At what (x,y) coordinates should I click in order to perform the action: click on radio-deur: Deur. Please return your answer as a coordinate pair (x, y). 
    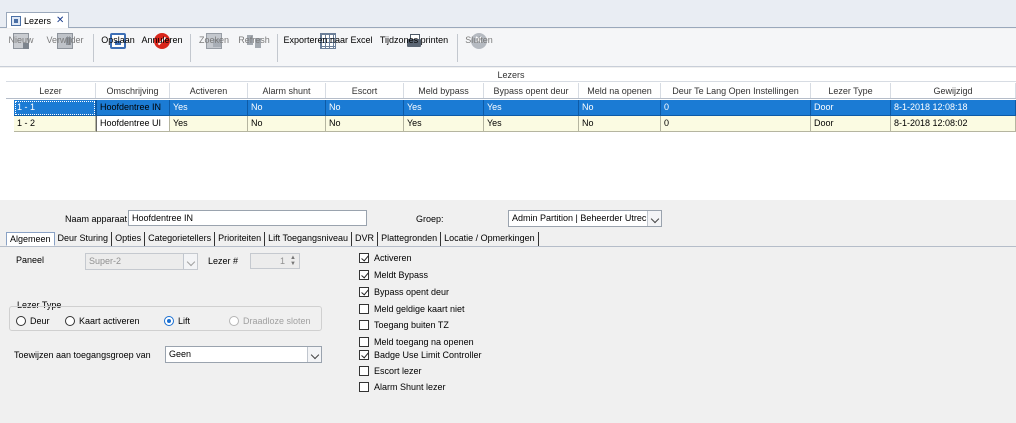
    Looking at the image, I should click on (33, 321).